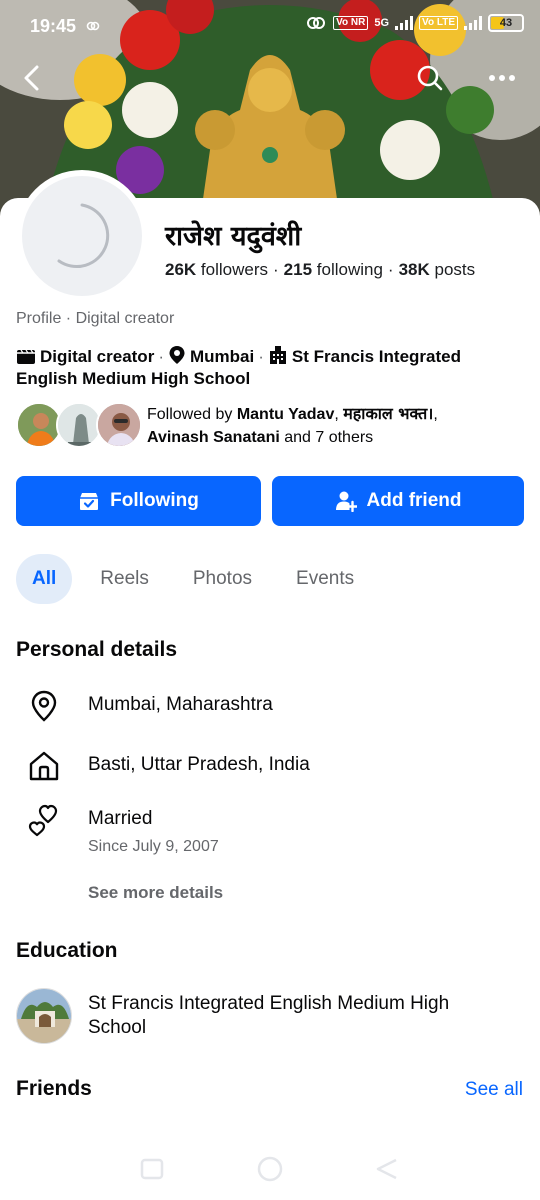  I want to click on search-icon, so click(430, 78).